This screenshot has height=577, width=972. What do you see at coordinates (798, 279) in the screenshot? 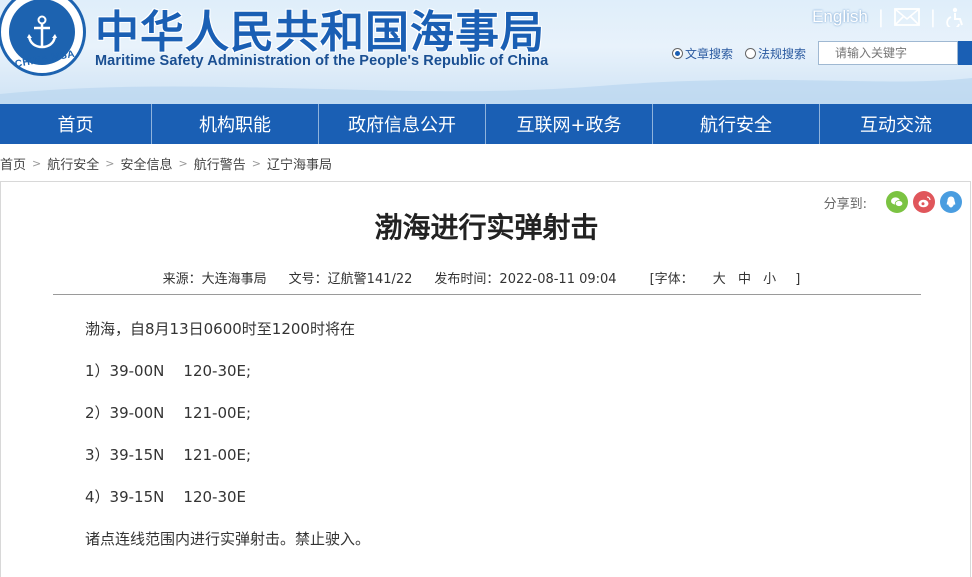
I see `font-size-close: ]` at bounding box center [798, 279].